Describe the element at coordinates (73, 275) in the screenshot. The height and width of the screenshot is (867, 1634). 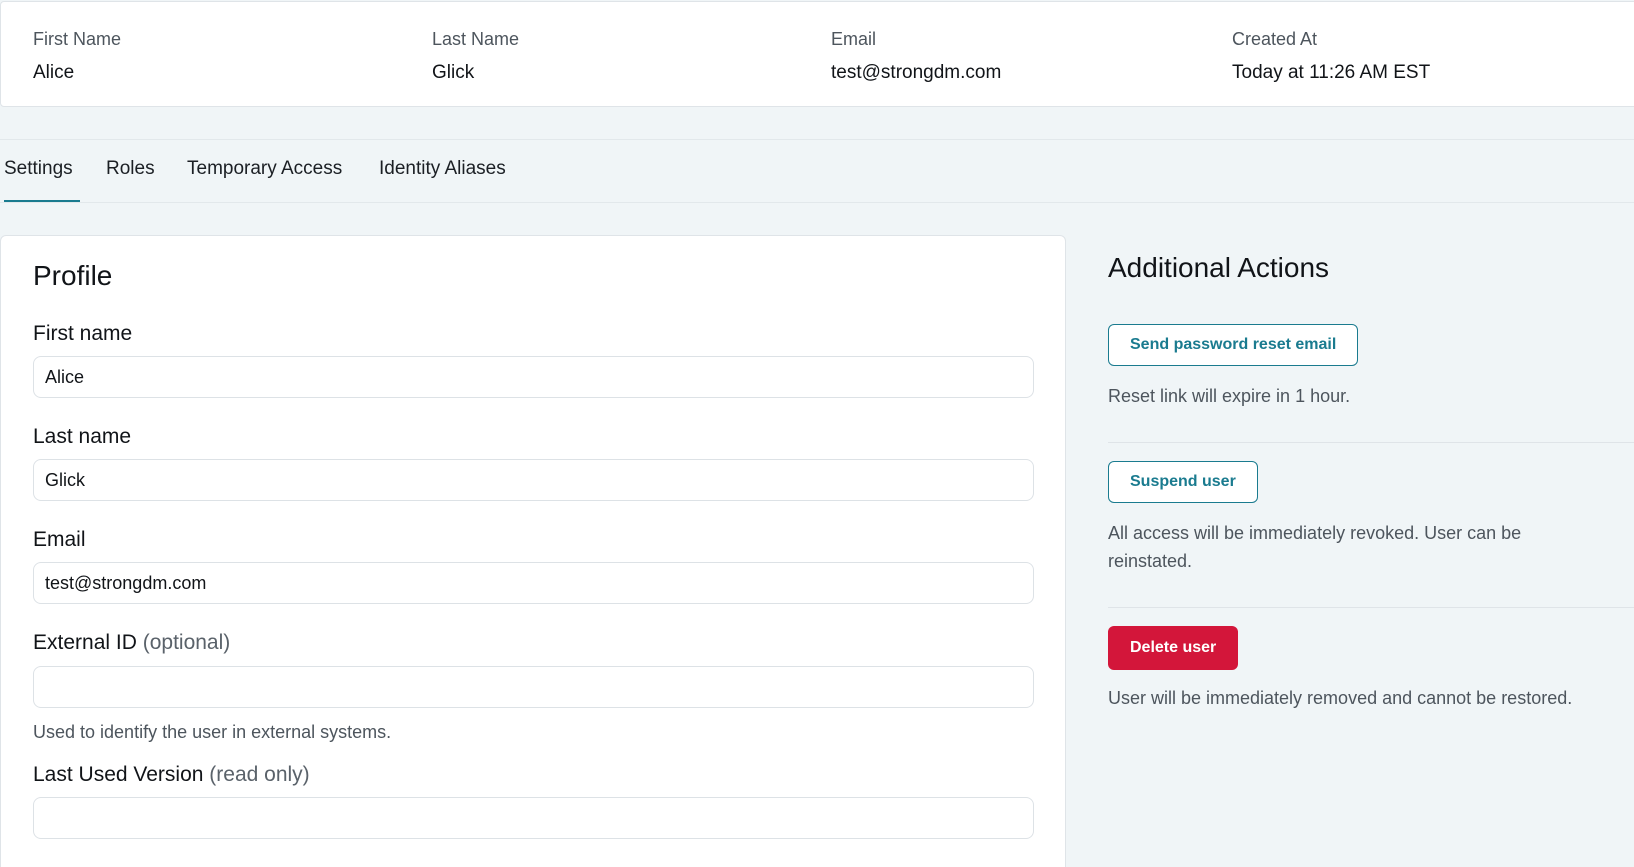
I see `profile-title: Profile` at that location.